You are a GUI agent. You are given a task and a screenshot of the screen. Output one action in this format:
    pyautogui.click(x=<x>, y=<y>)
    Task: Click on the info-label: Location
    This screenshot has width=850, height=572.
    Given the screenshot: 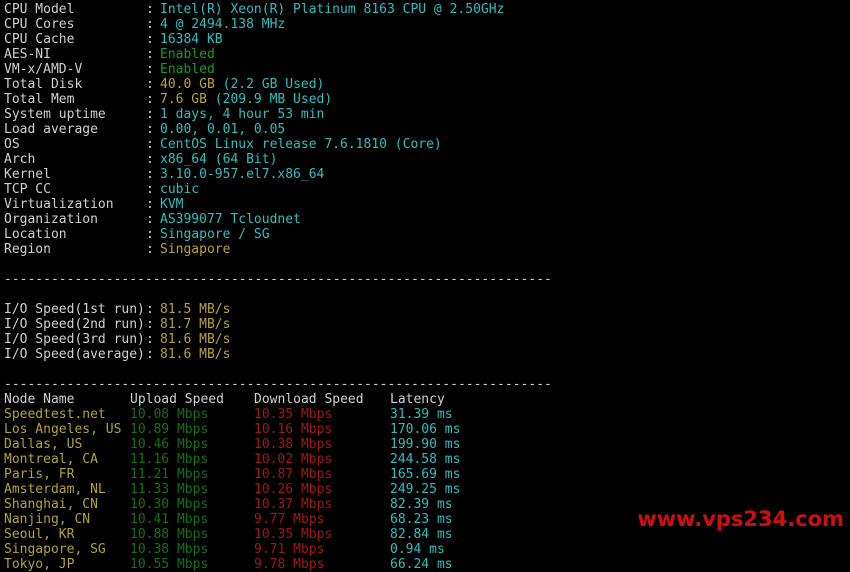 What is the action you would take?
    pyautogui.click(x=35, y=234)
    